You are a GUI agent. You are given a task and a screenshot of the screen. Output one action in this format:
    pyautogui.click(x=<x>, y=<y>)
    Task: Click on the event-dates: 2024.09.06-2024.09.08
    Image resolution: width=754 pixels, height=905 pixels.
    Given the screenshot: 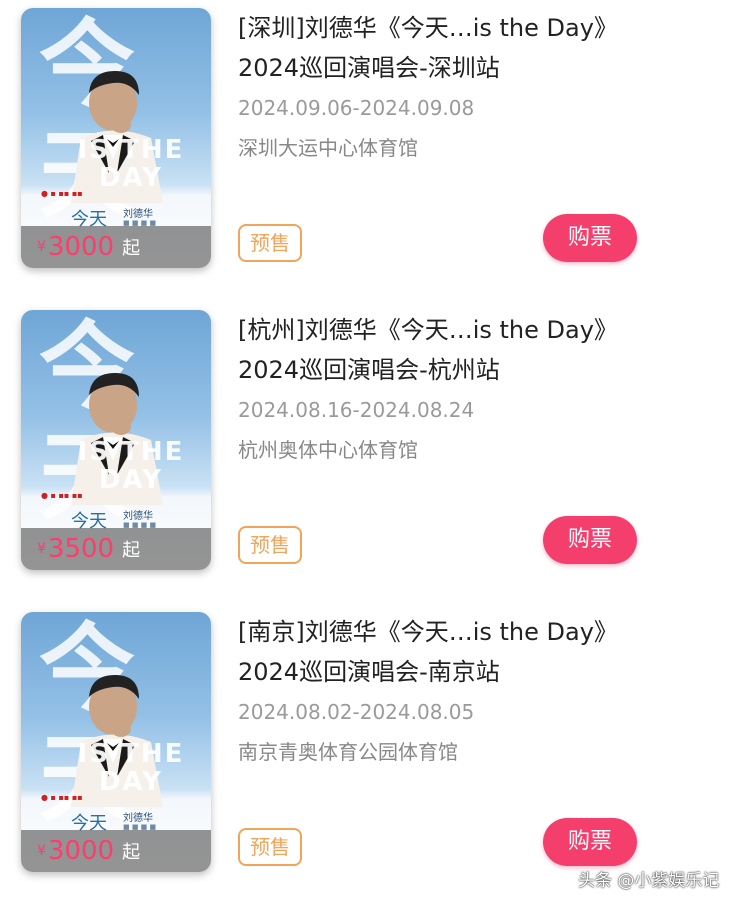 What is the action you would take?
    pyautogui.click(x=356, y=108)
    